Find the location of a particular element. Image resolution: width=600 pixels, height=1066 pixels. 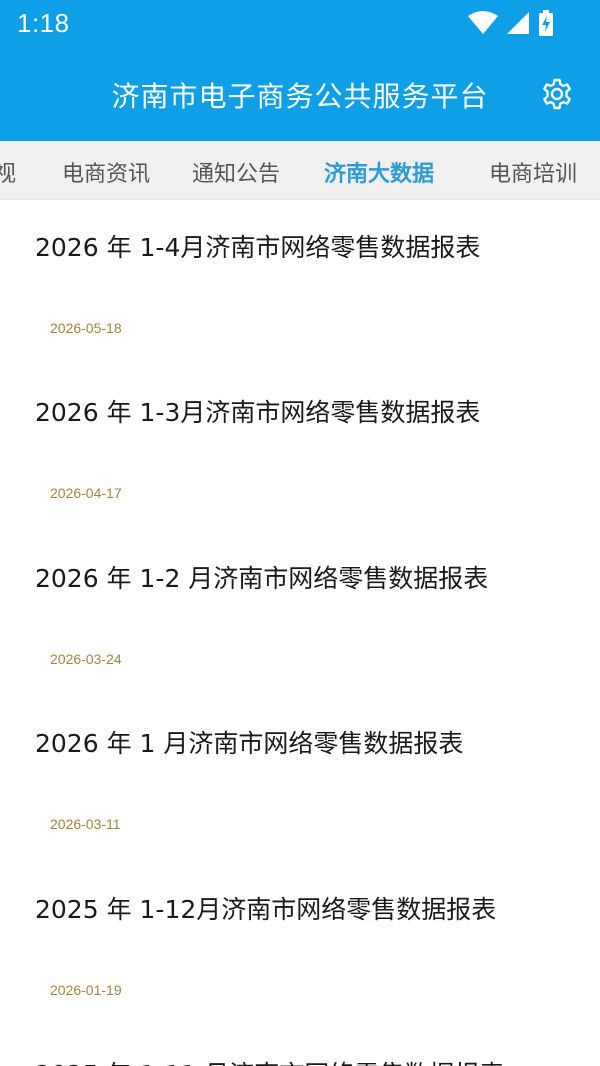

article-title: 2026 年 1-3月济南市网络零售数据报表 is located at coordinates (258, 412).